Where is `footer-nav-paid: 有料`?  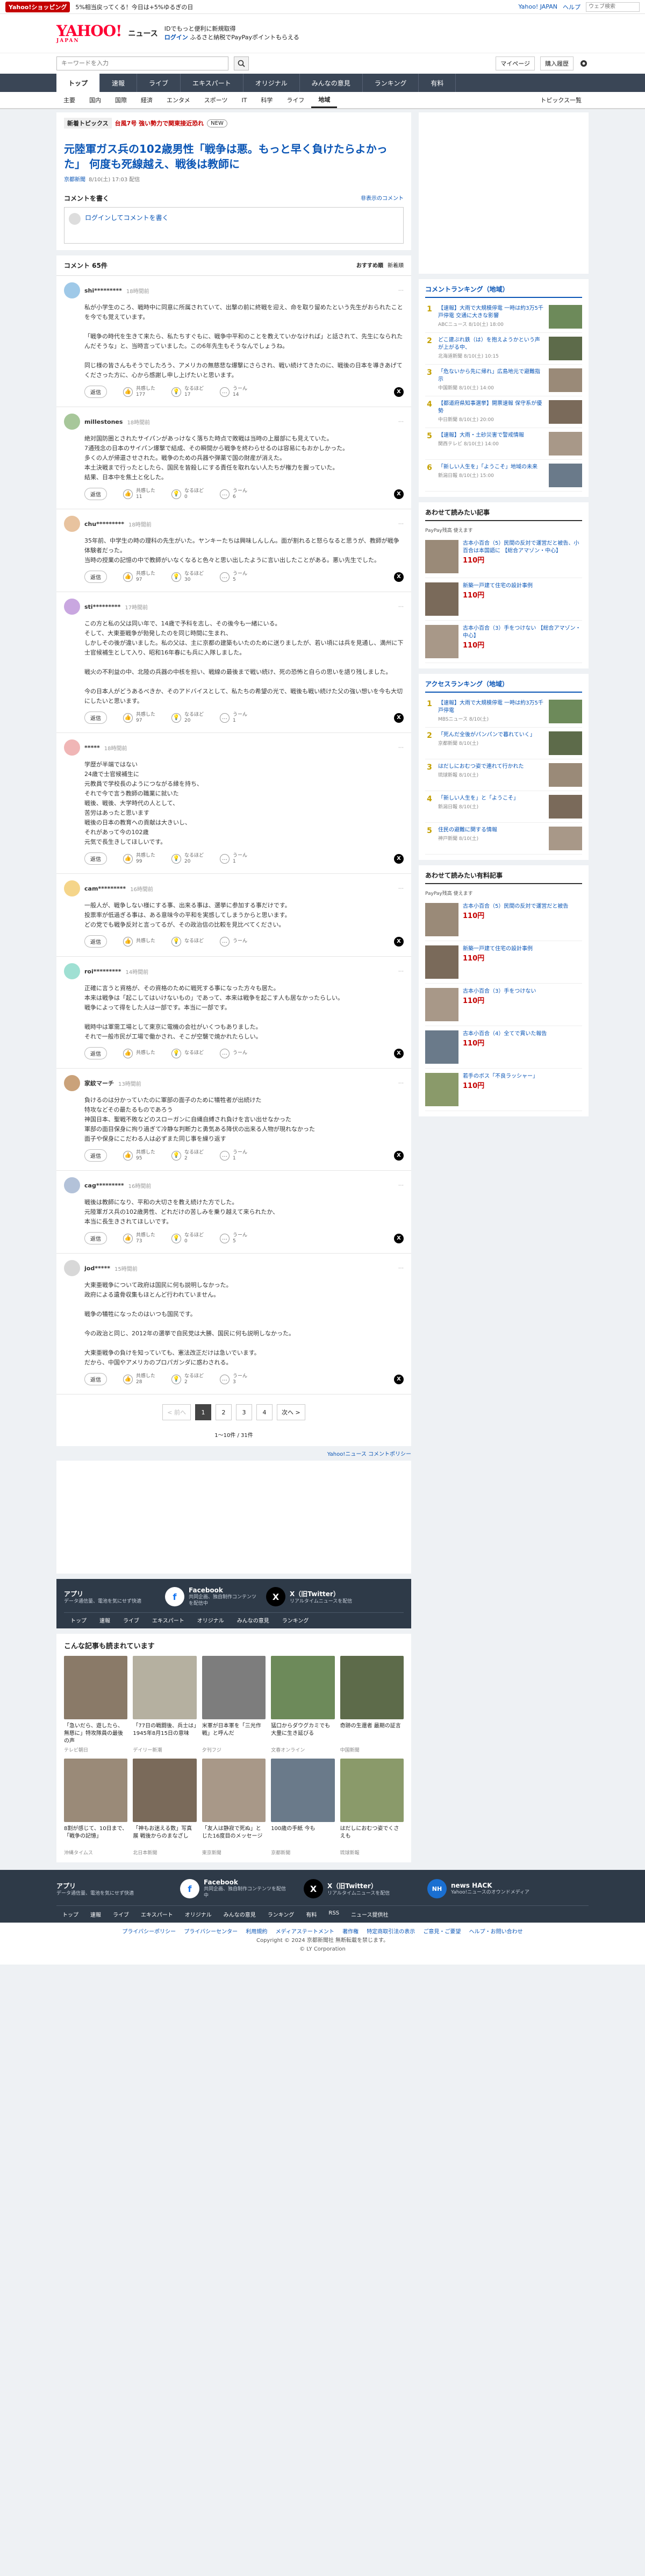
footer-nav-paid: 有料 is located at coordinates (311, 1914).